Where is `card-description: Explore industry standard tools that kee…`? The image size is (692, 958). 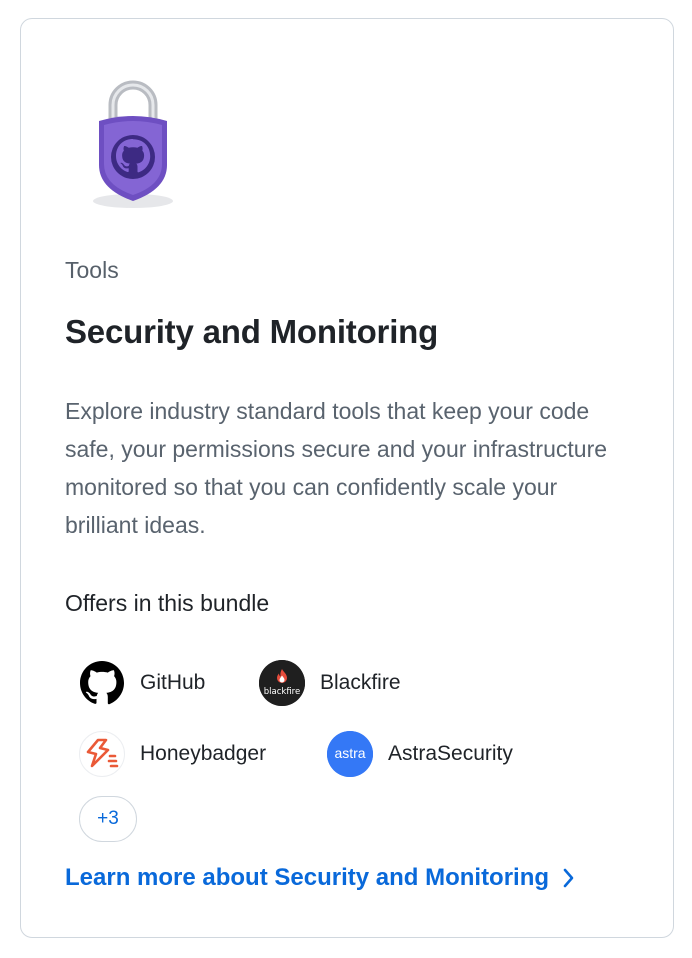
card-description: Explore industry standard tools that kee… is located at coordinates (336, 468).